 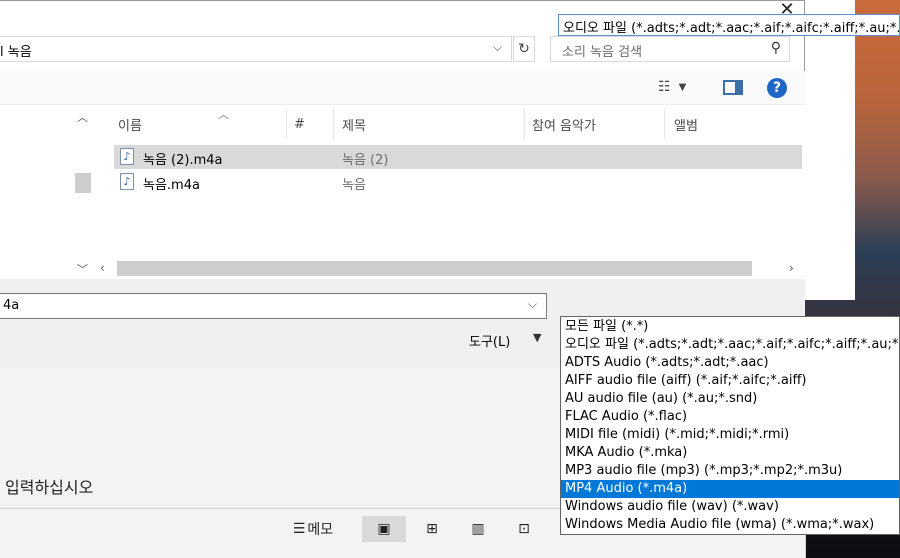 I want to click on search-placeholder: 소리 녹음 검색, so click(x=602, y=52).